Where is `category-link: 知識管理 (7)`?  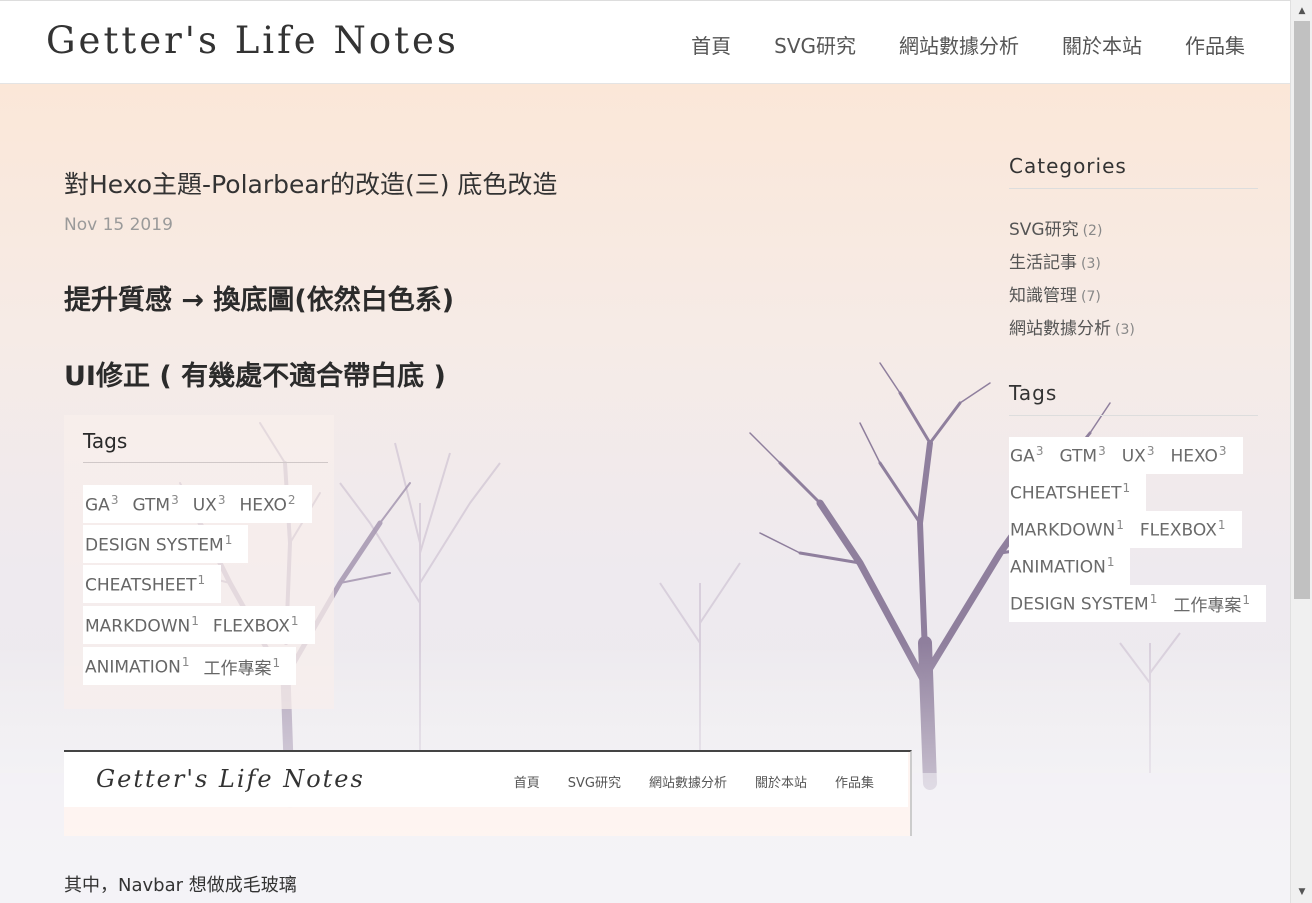
category-link: 知識管理 (7) is located at coordinates (1055, 293).